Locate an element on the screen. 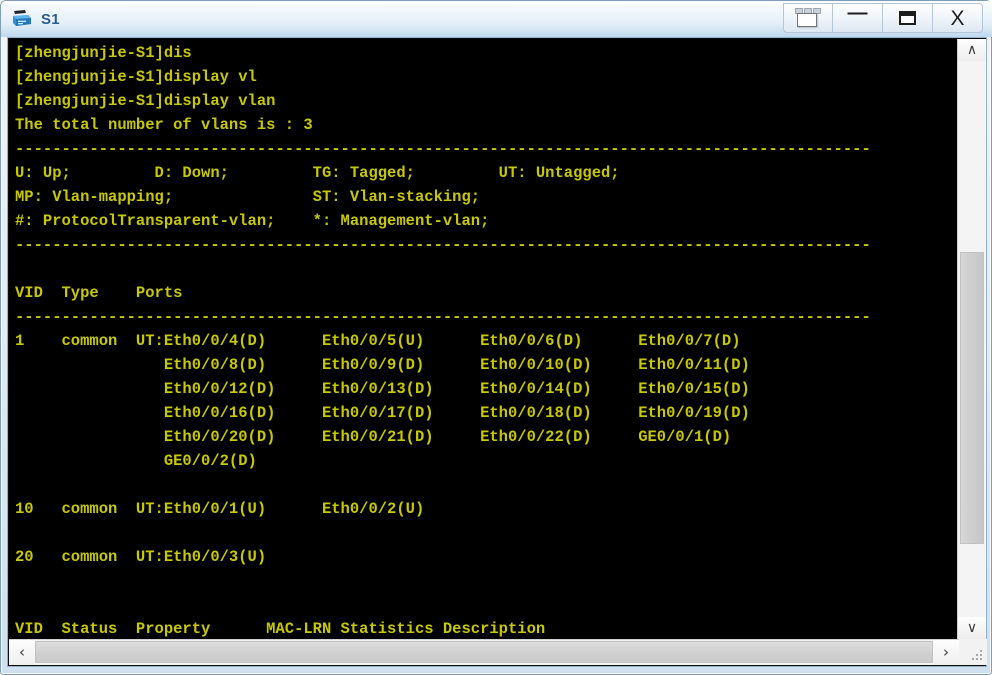 This screenshot has width=992, height=675. horizontal-scroll-track is located at coordinates (484, 652).